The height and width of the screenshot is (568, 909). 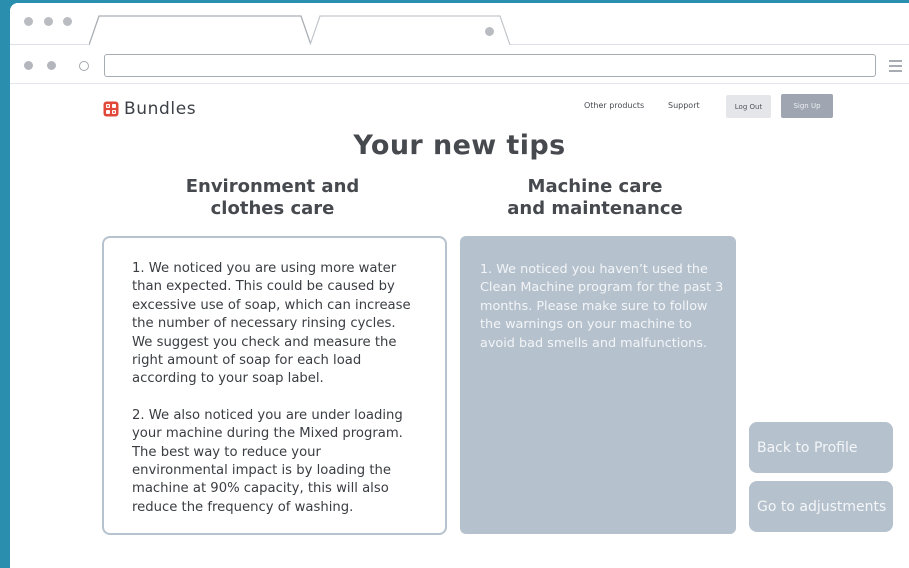 I want to click on logout-button: Log Out, so click(x=748, y=106).